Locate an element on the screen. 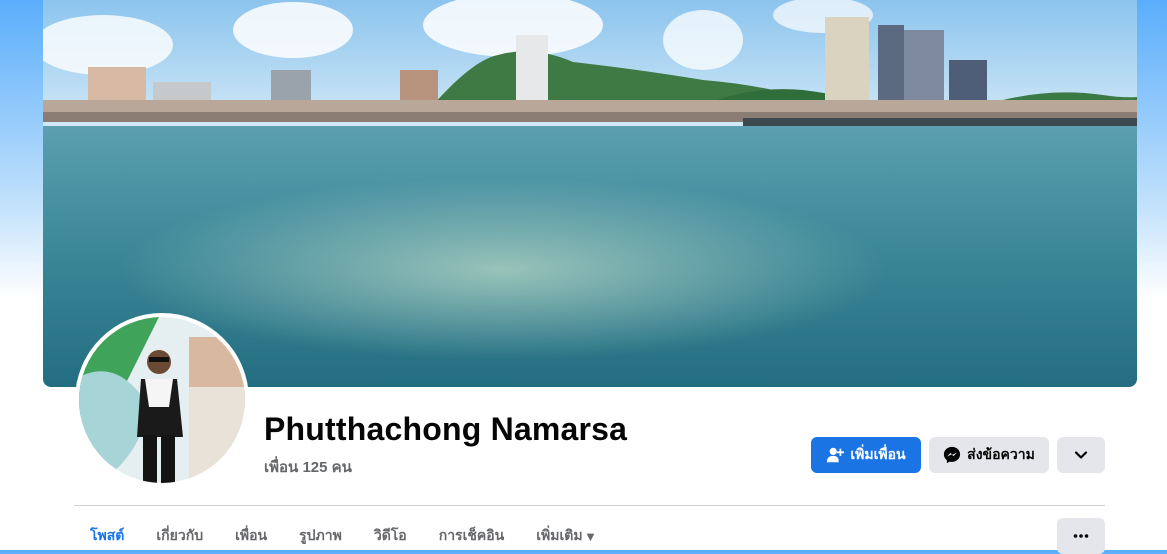  add-friend-icon is located at coordinates (836, 455).